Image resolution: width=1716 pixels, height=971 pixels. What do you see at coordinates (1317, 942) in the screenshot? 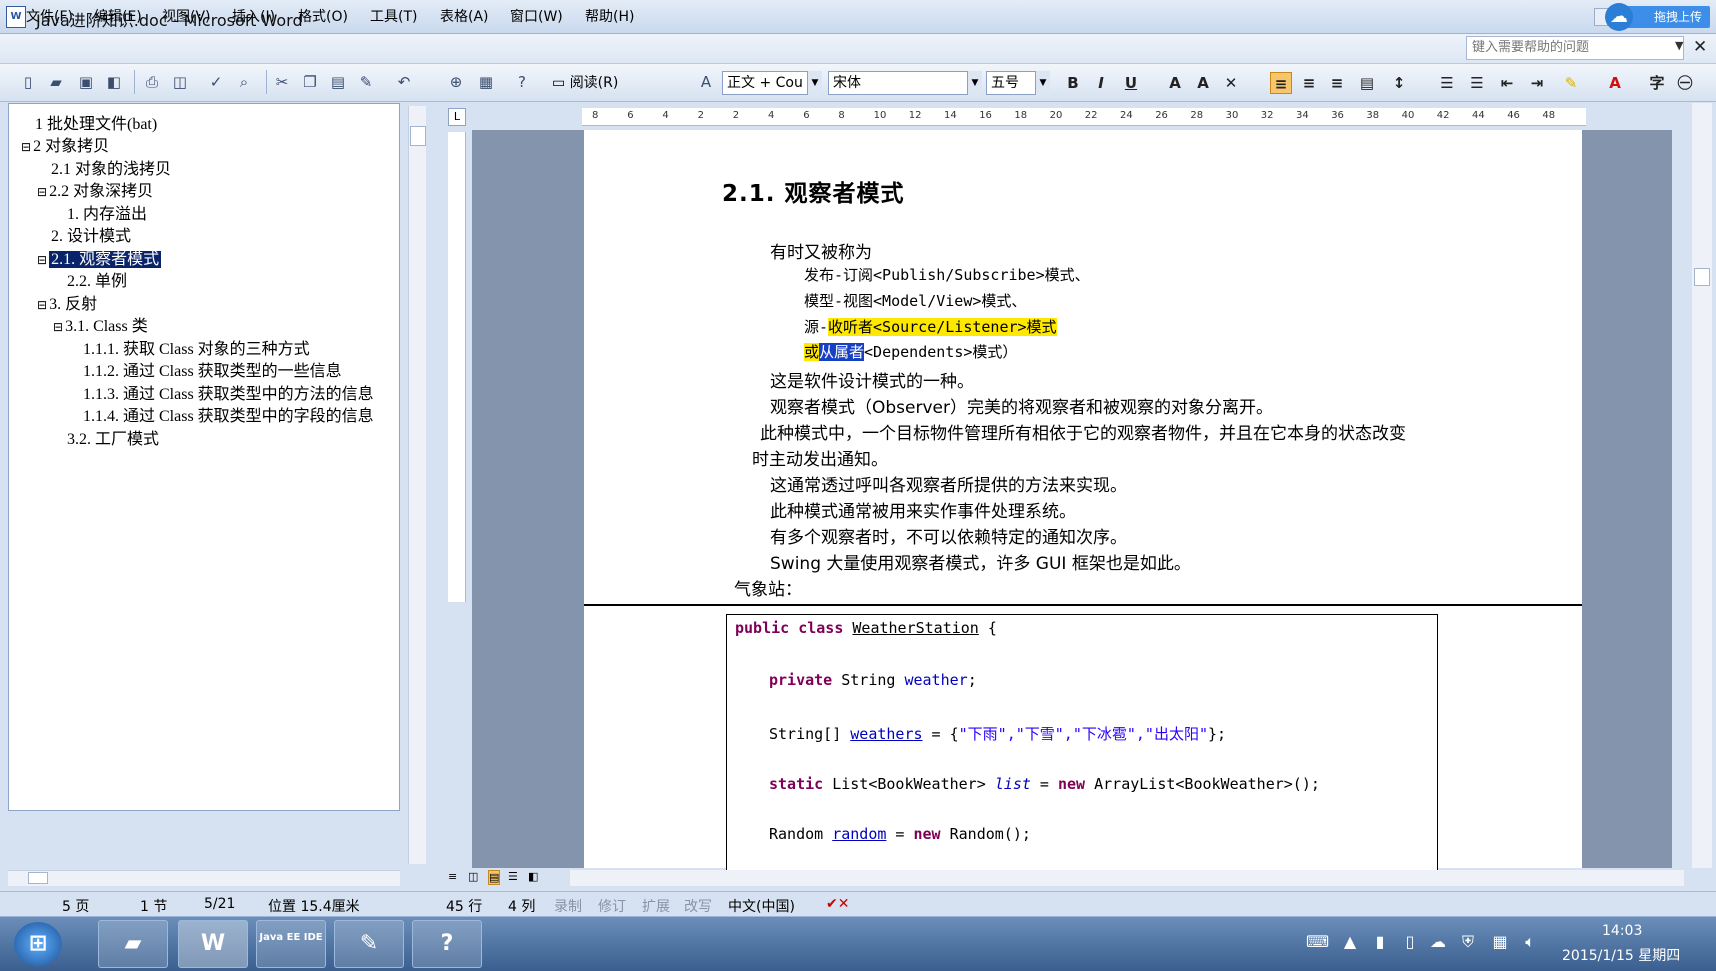
I see `keyboard-icon: ⌨` at bounding box center [1317, 942].